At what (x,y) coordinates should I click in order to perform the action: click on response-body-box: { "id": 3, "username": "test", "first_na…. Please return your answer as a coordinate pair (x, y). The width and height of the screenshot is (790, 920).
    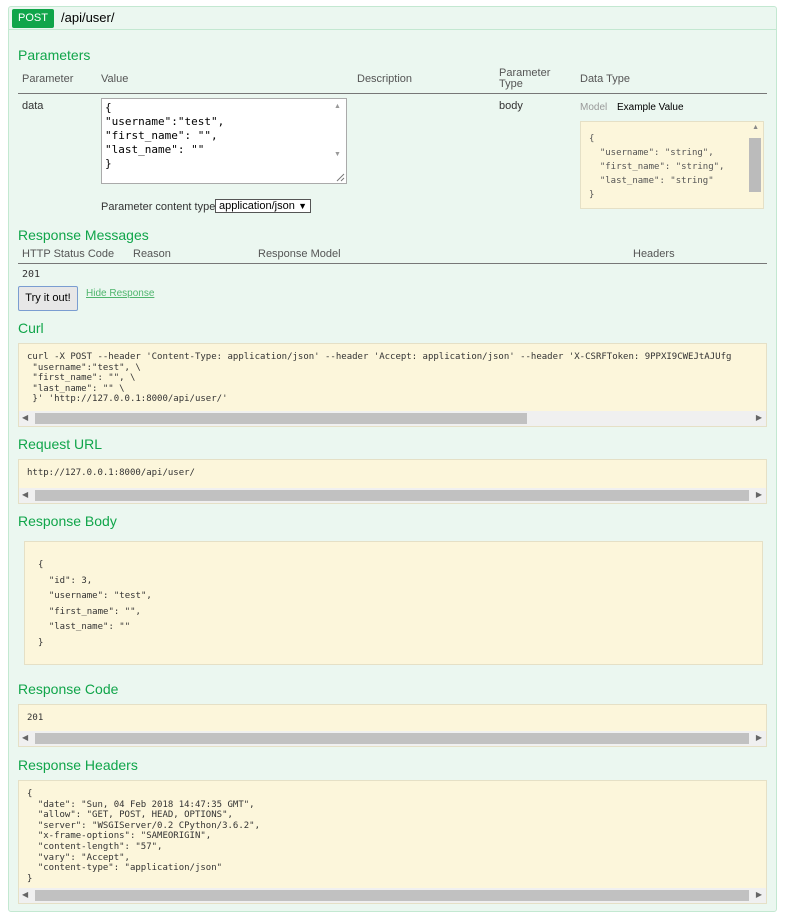
    Looking at the image, I should click on (393, 603).